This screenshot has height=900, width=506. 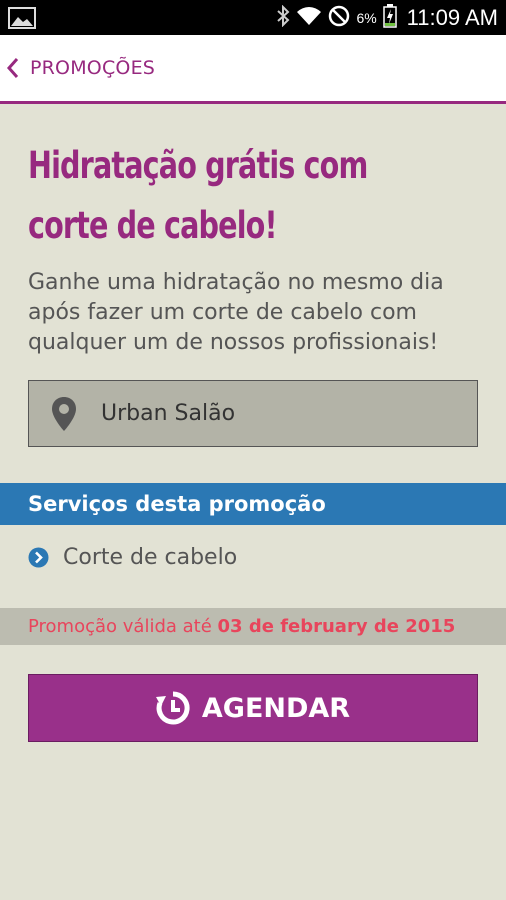 I want to click on description-line-2: após fazer um corte de cabelo com, so click(x=222, y=312).